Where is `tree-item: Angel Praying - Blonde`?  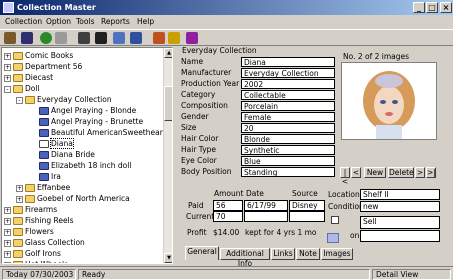 tree-item: Angel Praying - Blonde is located at coordinates (82, 110).